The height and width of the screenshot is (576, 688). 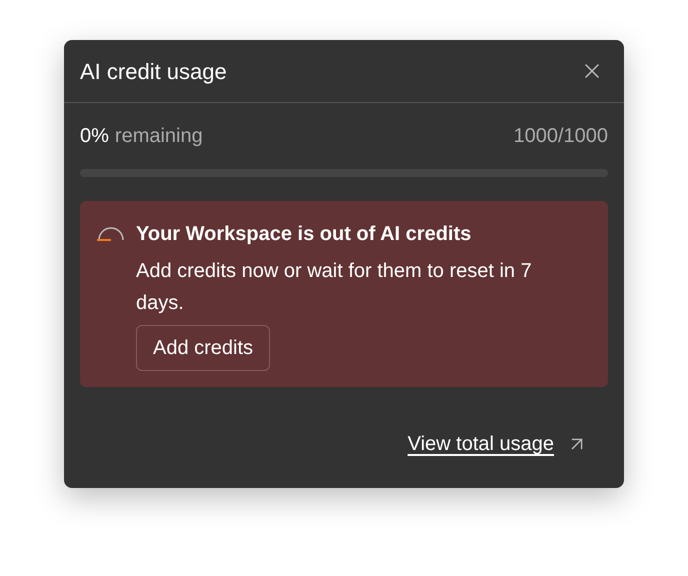 What do you see at coordinates (153, 72) in the screenshot?
I see `dialog-title: AI credit usage` at bounding box center [153, 72].